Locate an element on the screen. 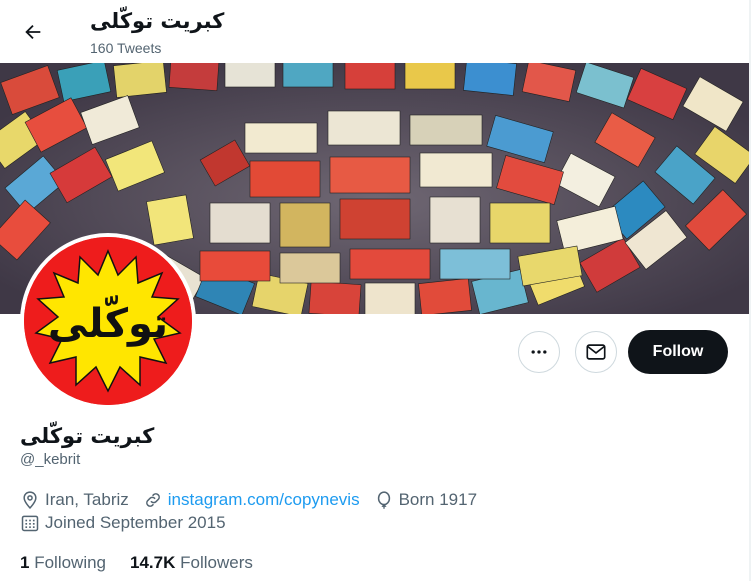  follow-stats: 1 Following 14.7K Followers is located at coordinates (148, 563).